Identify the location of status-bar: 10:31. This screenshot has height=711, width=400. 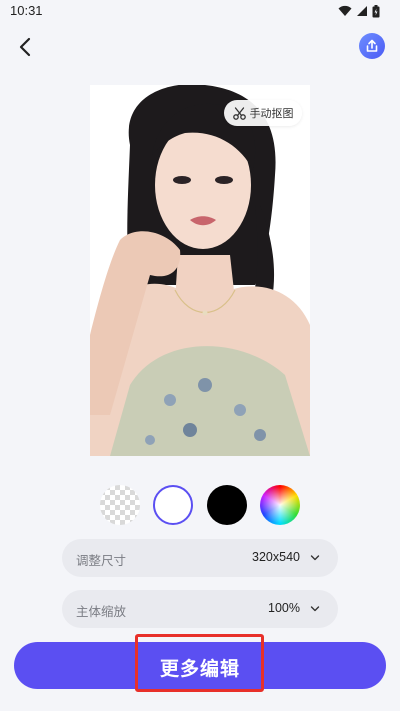
(200, 12).